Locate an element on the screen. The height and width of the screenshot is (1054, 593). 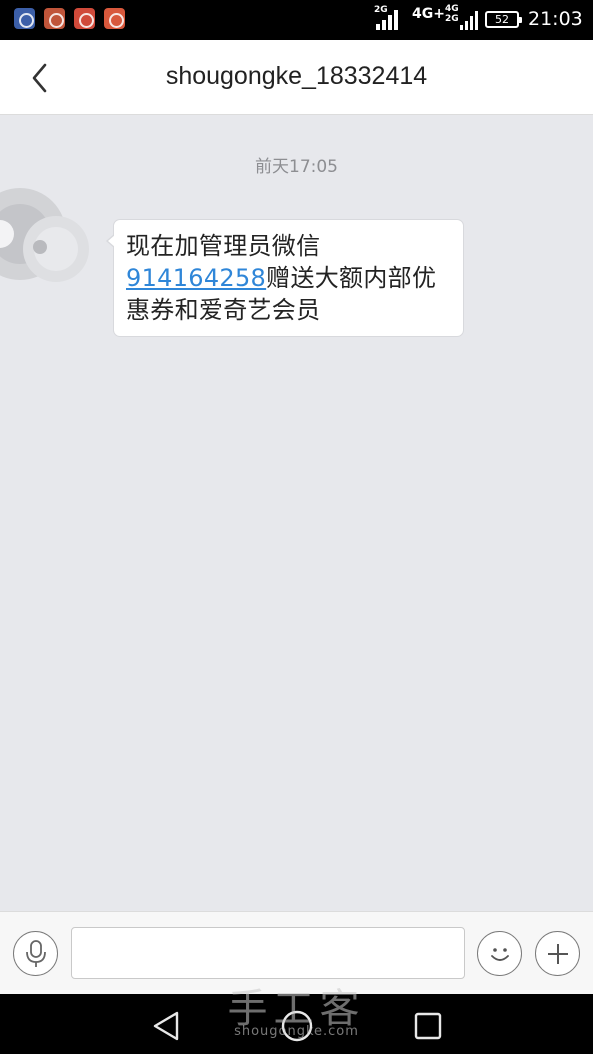
message-input is located at coordinates (268, 953).